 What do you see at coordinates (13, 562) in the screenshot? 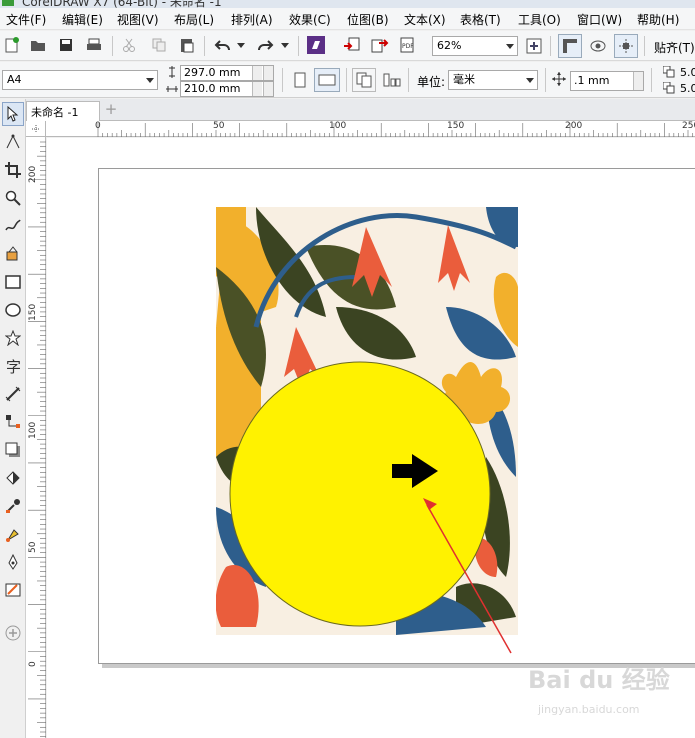
I see `smart-fill-pen-icon` at bounding box center [13, 562].